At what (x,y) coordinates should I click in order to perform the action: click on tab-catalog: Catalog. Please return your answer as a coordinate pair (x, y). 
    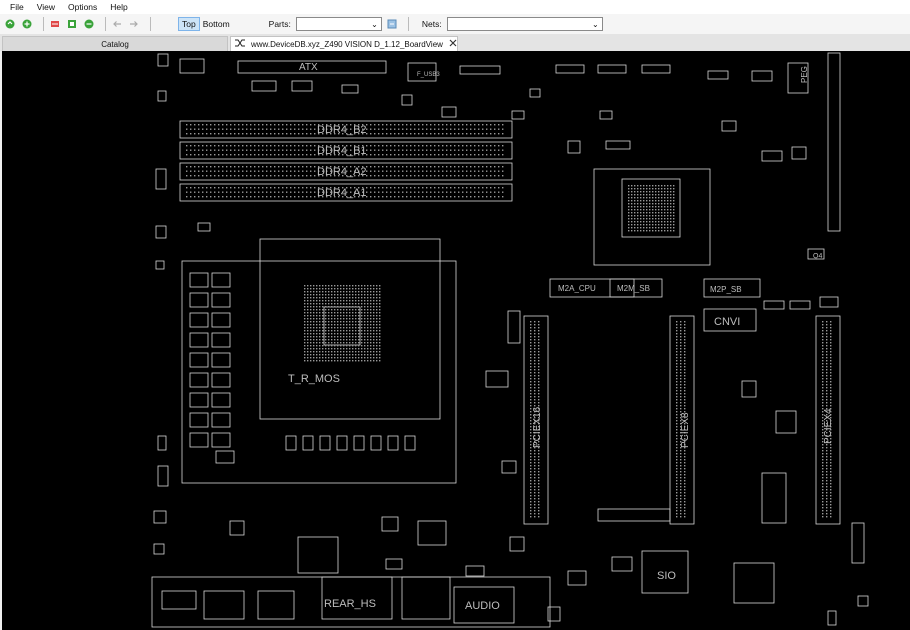
    Looking at the image, I should click on (115, 43).